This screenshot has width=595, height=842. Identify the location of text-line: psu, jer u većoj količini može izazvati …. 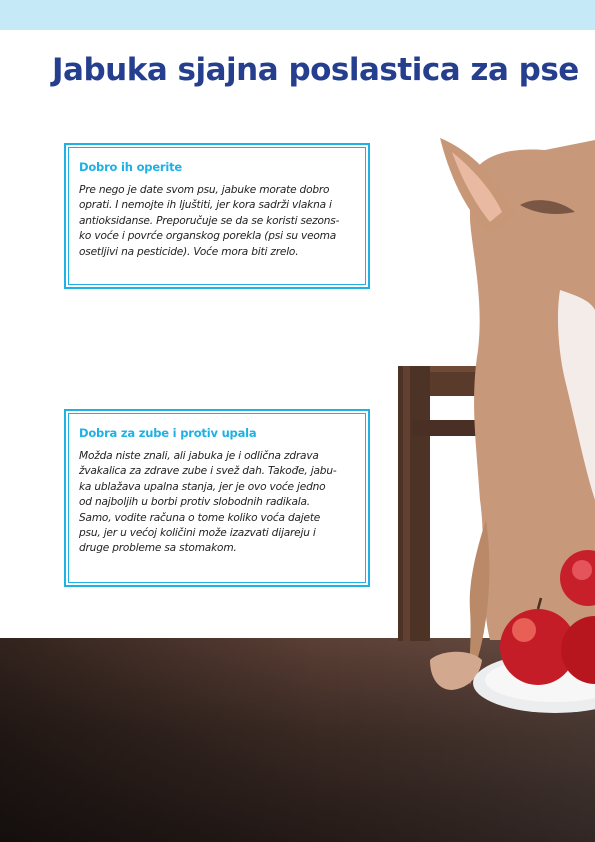
(197, 533).